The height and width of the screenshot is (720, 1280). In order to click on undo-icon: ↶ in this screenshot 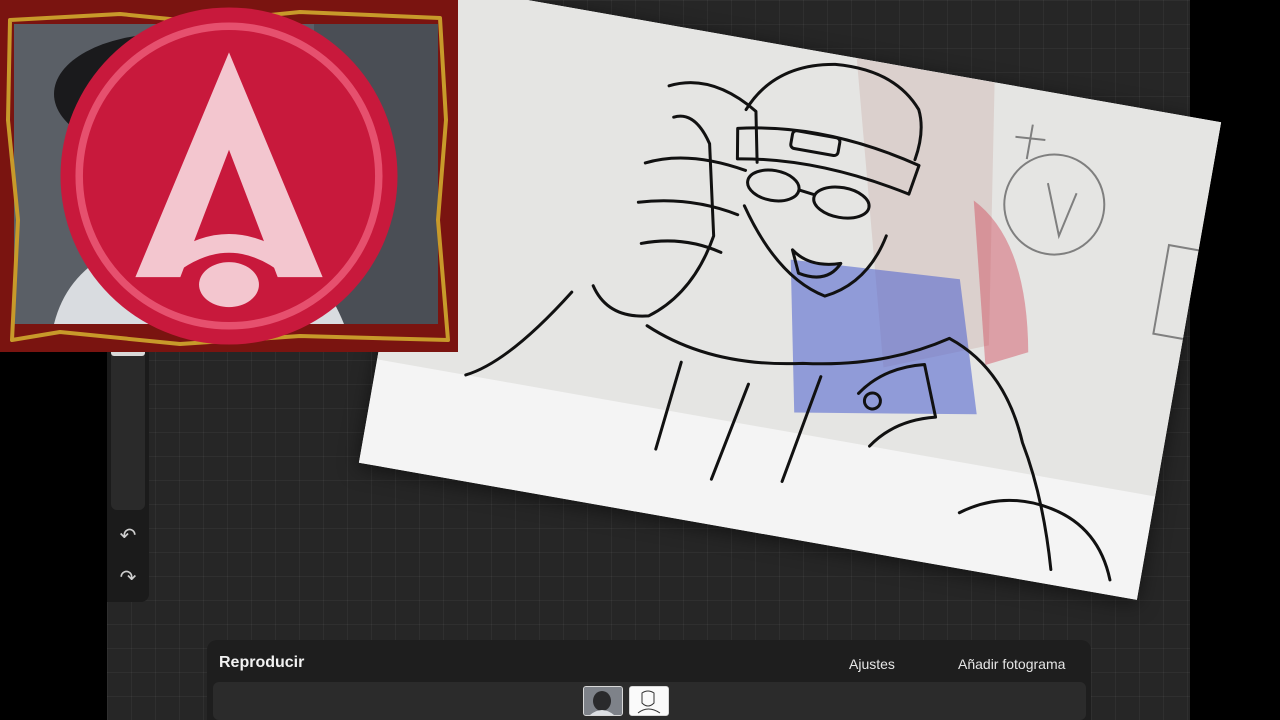, I will do `click(128, 536)`.